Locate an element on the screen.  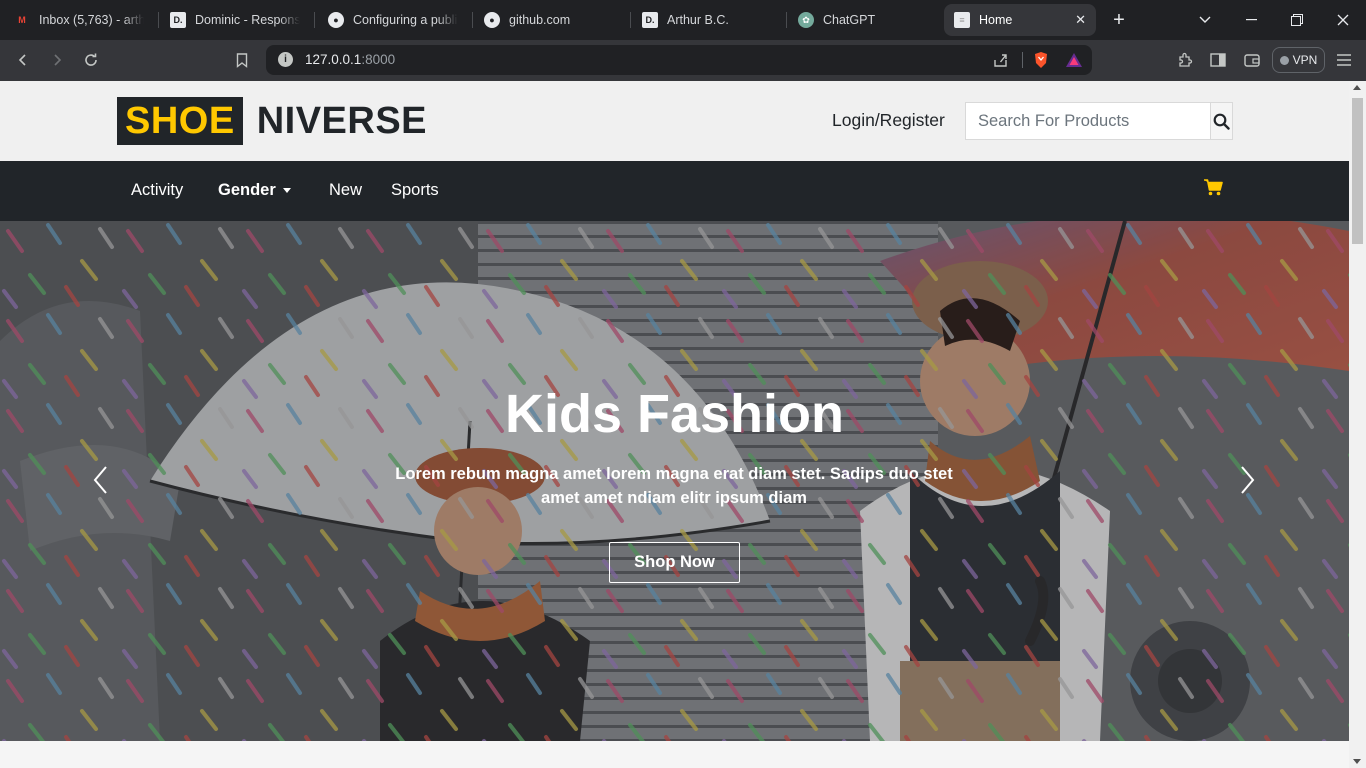
logo-part-shoe: SHOE is located at coordinates (180, 121).